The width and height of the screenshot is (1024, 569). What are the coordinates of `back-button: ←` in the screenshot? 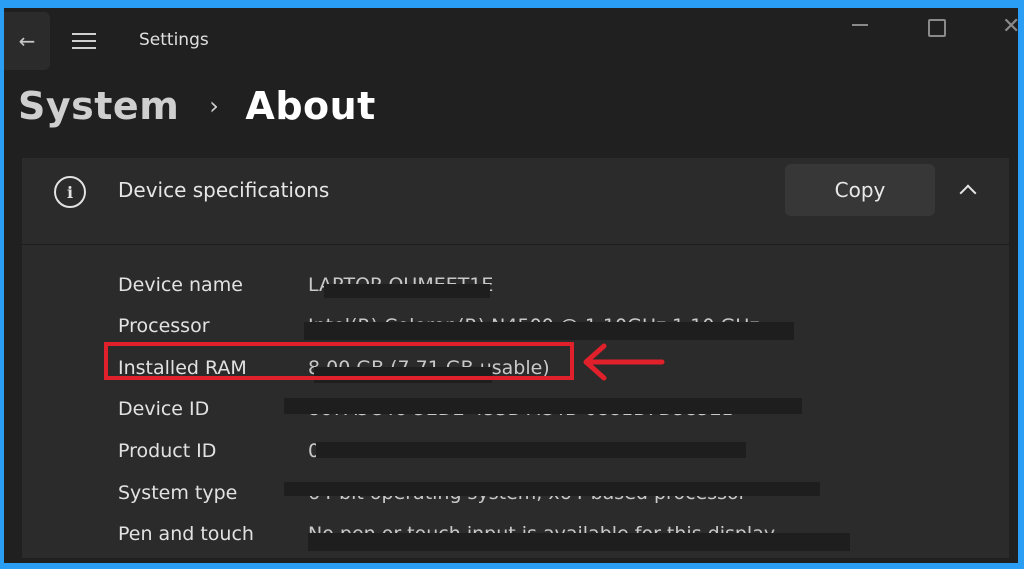 It's located at (27, 41).